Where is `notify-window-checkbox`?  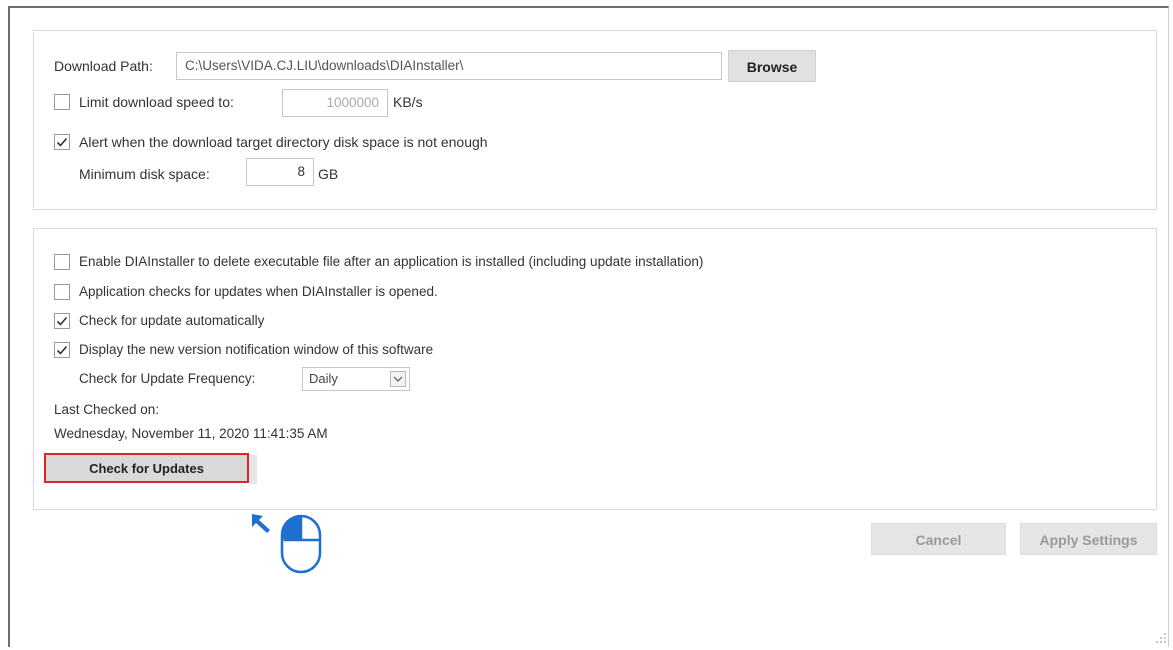
notify-window-checkbox is located at coordinates (62, 350).